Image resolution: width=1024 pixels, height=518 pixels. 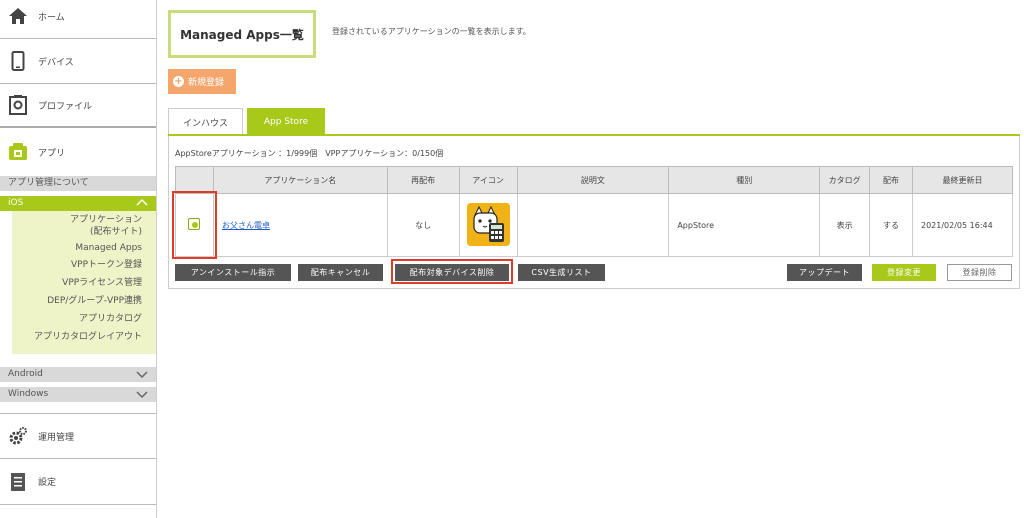 I want to click on catalog-cell: 表示, so click(x=845, y=225).